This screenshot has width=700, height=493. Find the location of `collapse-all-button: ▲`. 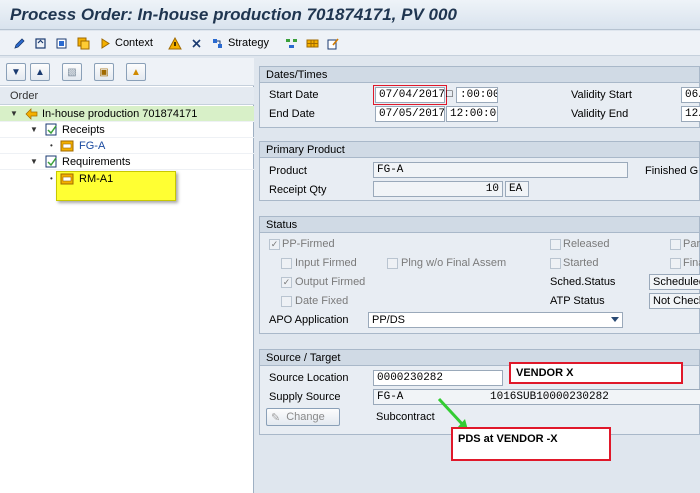

collapse-all-button: ▲ is located at coordinates (40, 72).